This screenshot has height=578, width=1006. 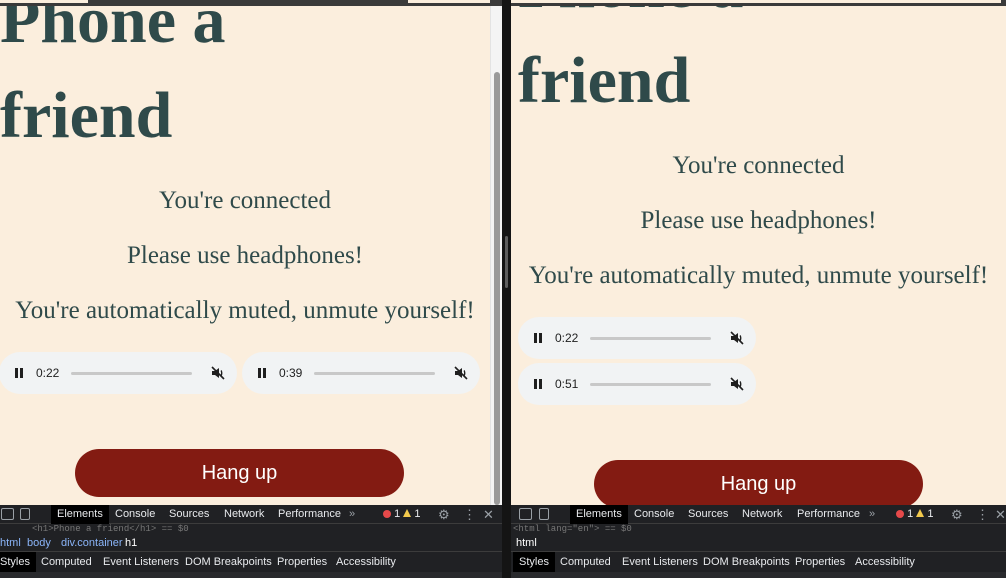 I want to click on audio-player: 0:51, so click(x=637, y=384).